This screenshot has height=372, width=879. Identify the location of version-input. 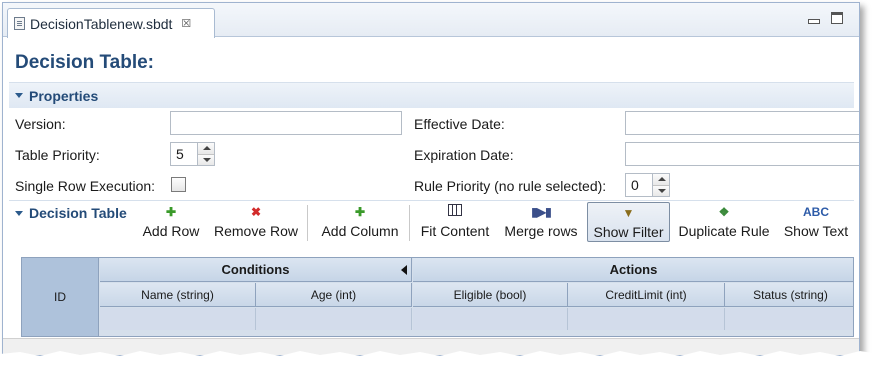
(286, 123).